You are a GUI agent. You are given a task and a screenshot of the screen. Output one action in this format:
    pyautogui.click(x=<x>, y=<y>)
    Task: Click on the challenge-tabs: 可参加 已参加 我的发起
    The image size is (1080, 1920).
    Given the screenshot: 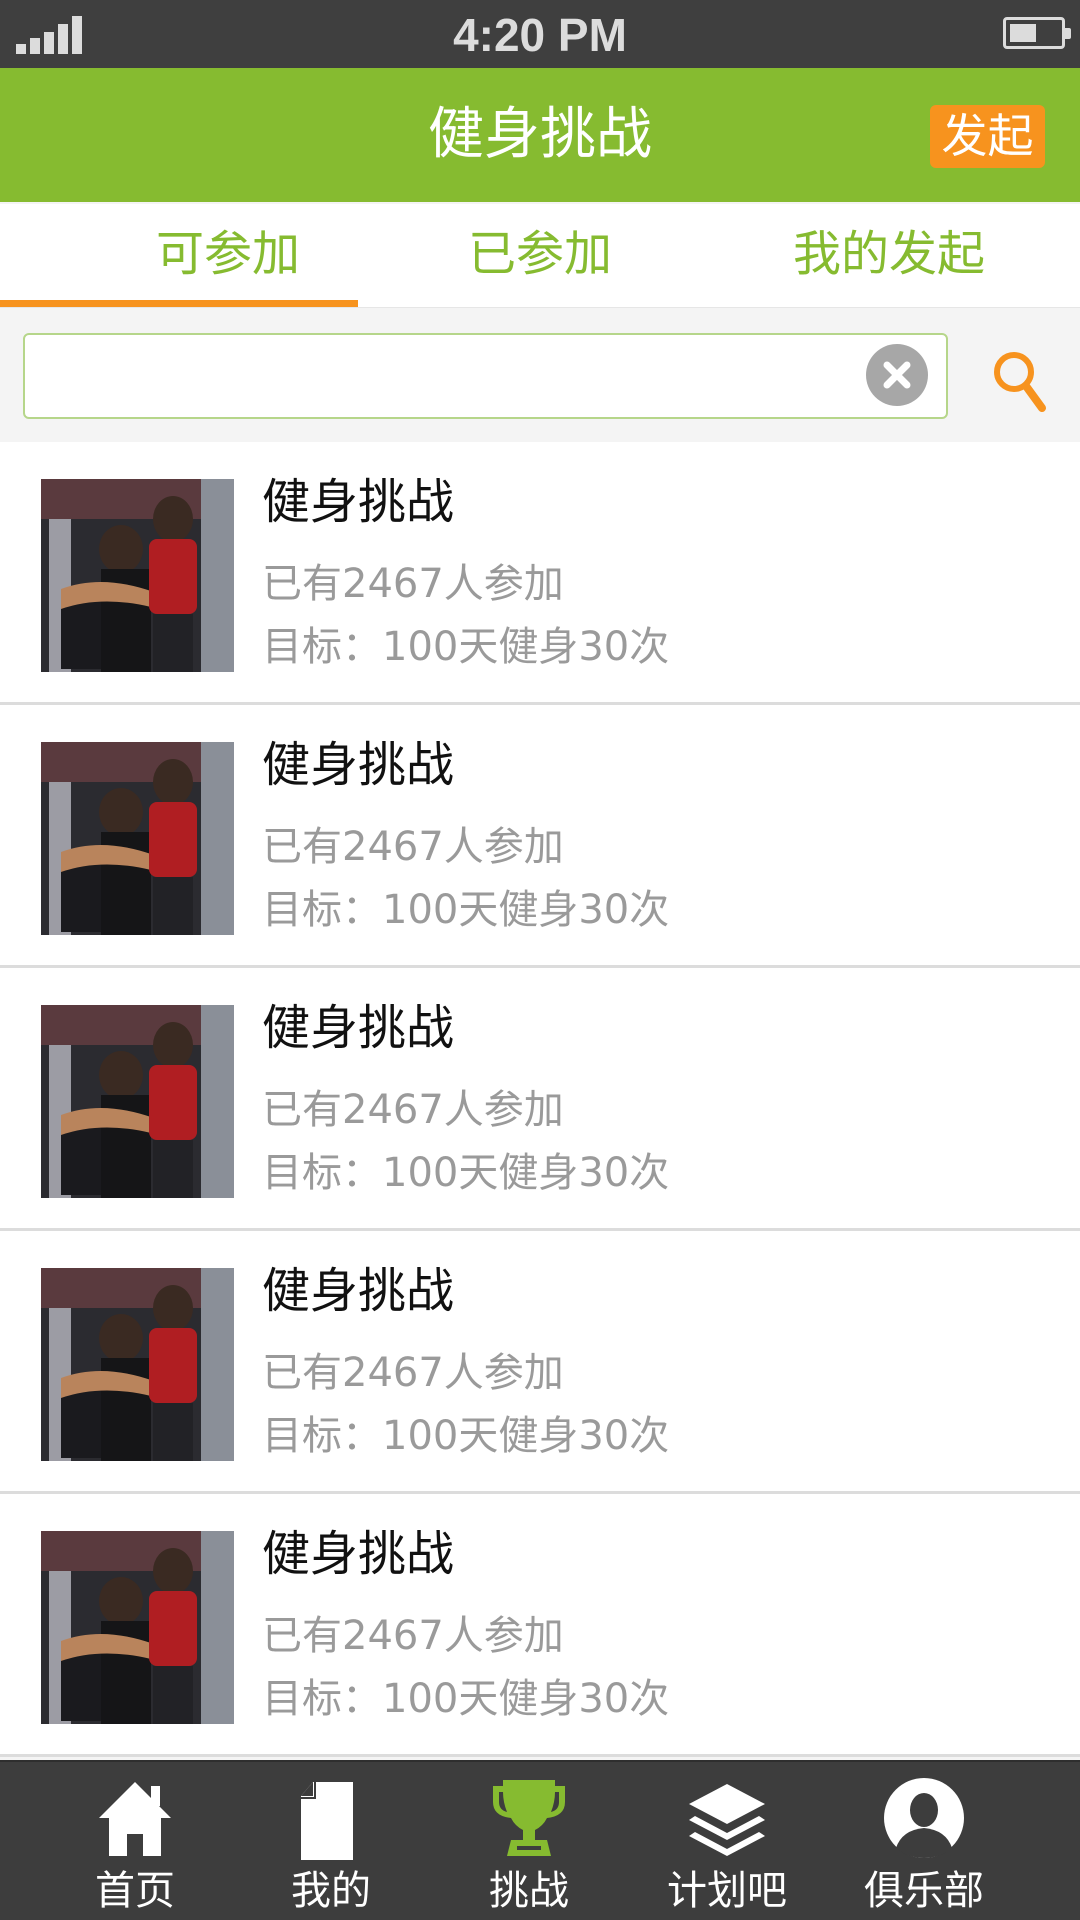 What is the action you would take?
    pyautogui.click(x=540, y=256)
    